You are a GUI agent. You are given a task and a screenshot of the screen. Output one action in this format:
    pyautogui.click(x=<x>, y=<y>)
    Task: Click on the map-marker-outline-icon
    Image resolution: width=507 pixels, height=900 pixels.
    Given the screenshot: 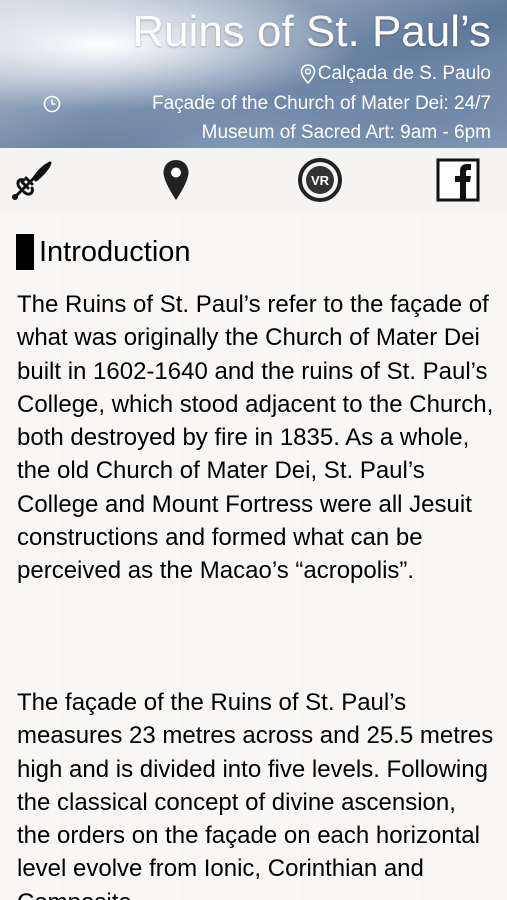 What is the action you would take?
    pyautogui.click(x=308, y=74)
    